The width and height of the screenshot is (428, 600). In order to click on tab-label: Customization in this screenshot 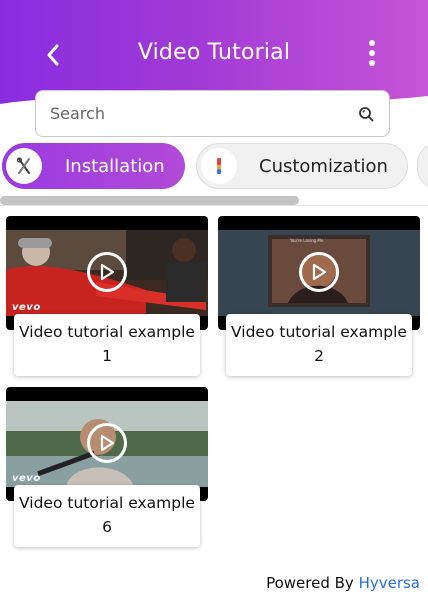, I will do `click(323, 166)`.